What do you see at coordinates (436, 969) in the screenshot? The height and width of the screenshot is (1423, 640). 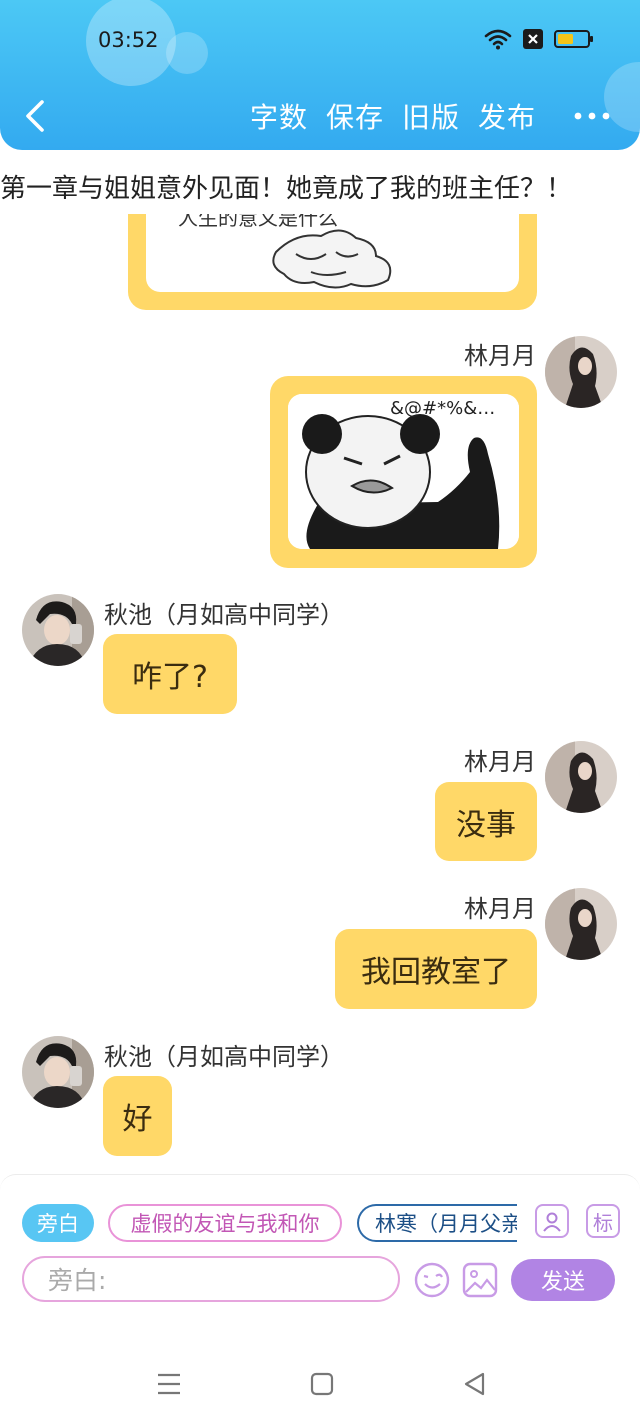 I see `chat-bubble: 我回教室了` at bounding box center [436, 969].